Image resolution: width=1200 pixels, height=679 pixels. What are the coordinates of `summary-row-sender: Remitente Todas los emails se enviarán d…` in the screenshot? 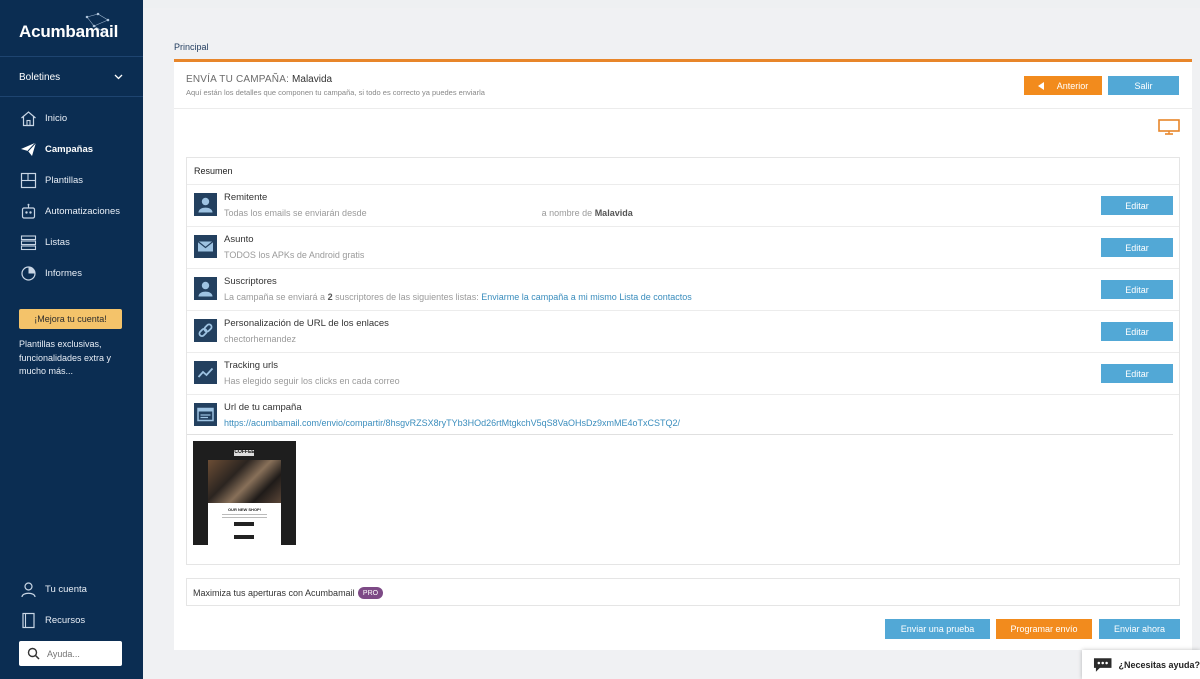 It's located at (683, 205).